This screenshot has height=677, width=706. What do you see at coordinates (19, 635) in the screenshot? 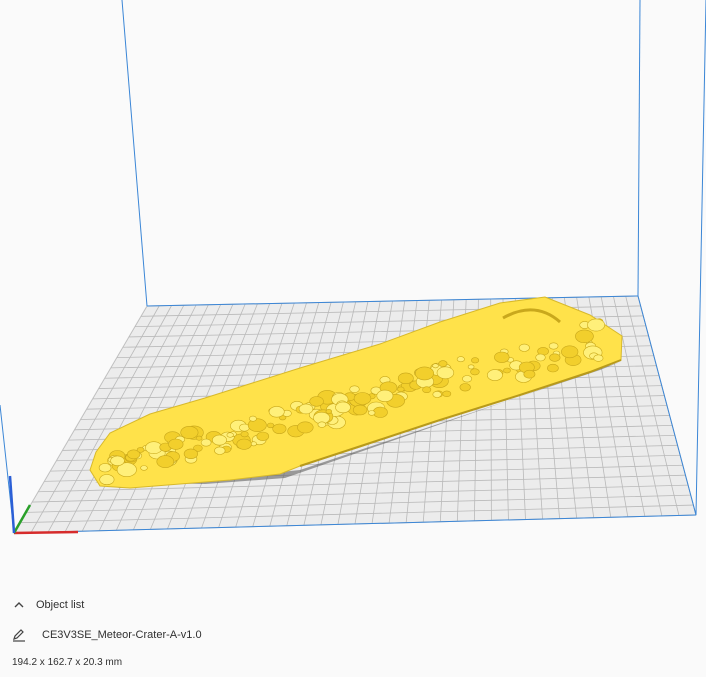
I see `pencil-icon` at bounding box center [19, 635].